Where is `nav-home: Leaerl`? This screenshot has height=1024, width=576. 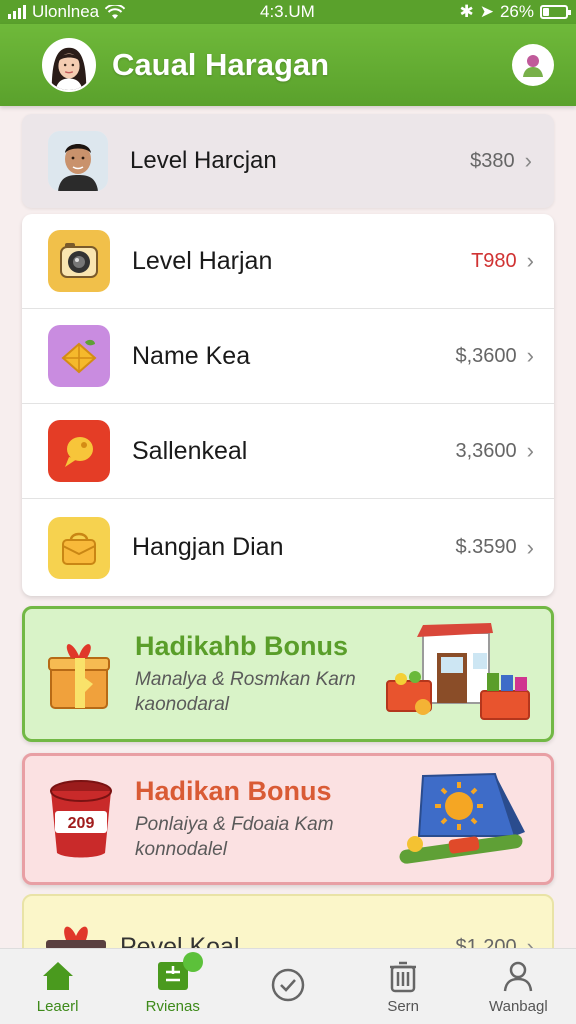 nav-home: Leaerl is located at coordinates (58, 986).